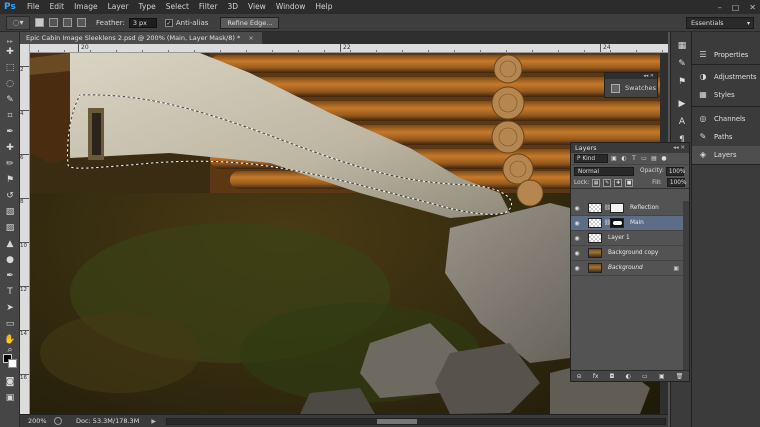 The image size is (760, 427). Describe the element at coordinates (10, 308) in the screenshot. I see `path-selection-tool-icon: ➤` at that location.